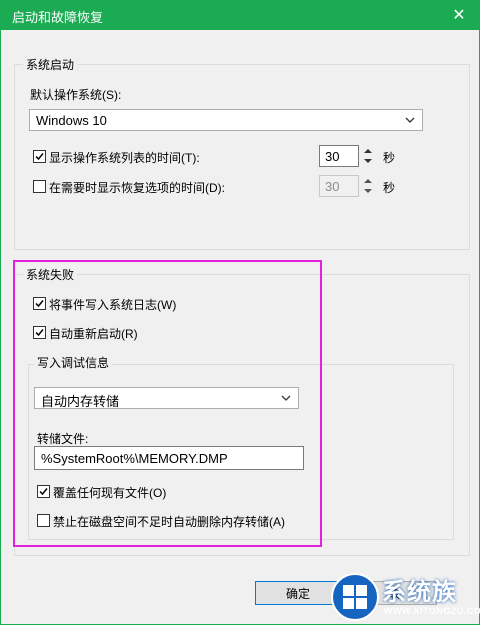 This screenshot has width=480, height=625. What do you see at coordinates (240, 15) in the screenshot?
I see `title-bar: 启动和故障恢复 ✕` at bounding box center [240, 15].